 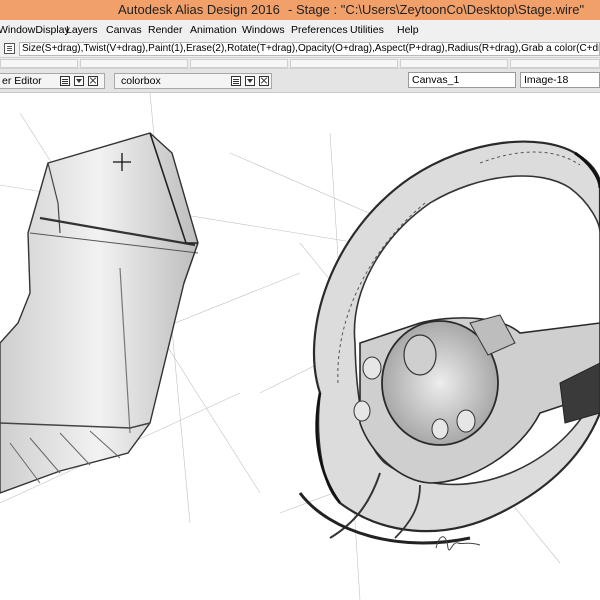 I want to click on panel-bar: er Editor colorbox Canvas_1 Image-18, so click(x=300, y=81).